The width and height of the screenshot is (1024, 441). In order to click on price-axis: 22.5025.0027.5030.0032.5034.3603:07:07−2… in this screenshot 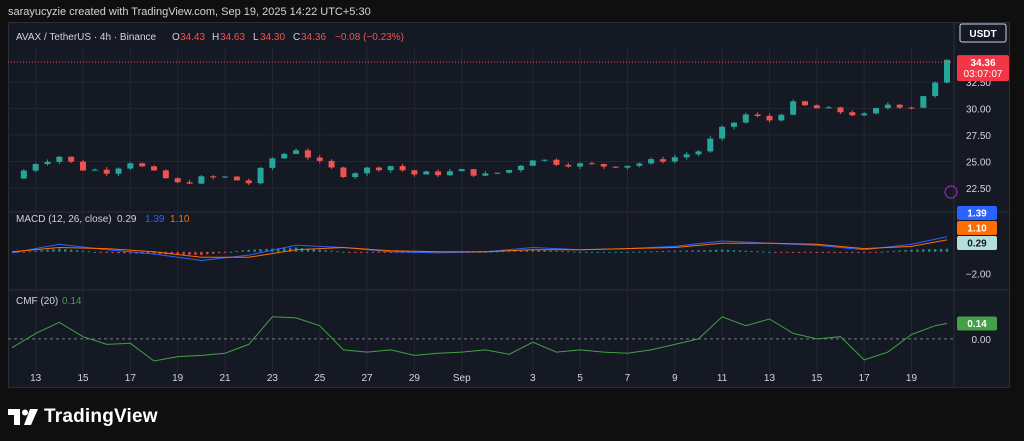, I will do `click(983, 200)`.